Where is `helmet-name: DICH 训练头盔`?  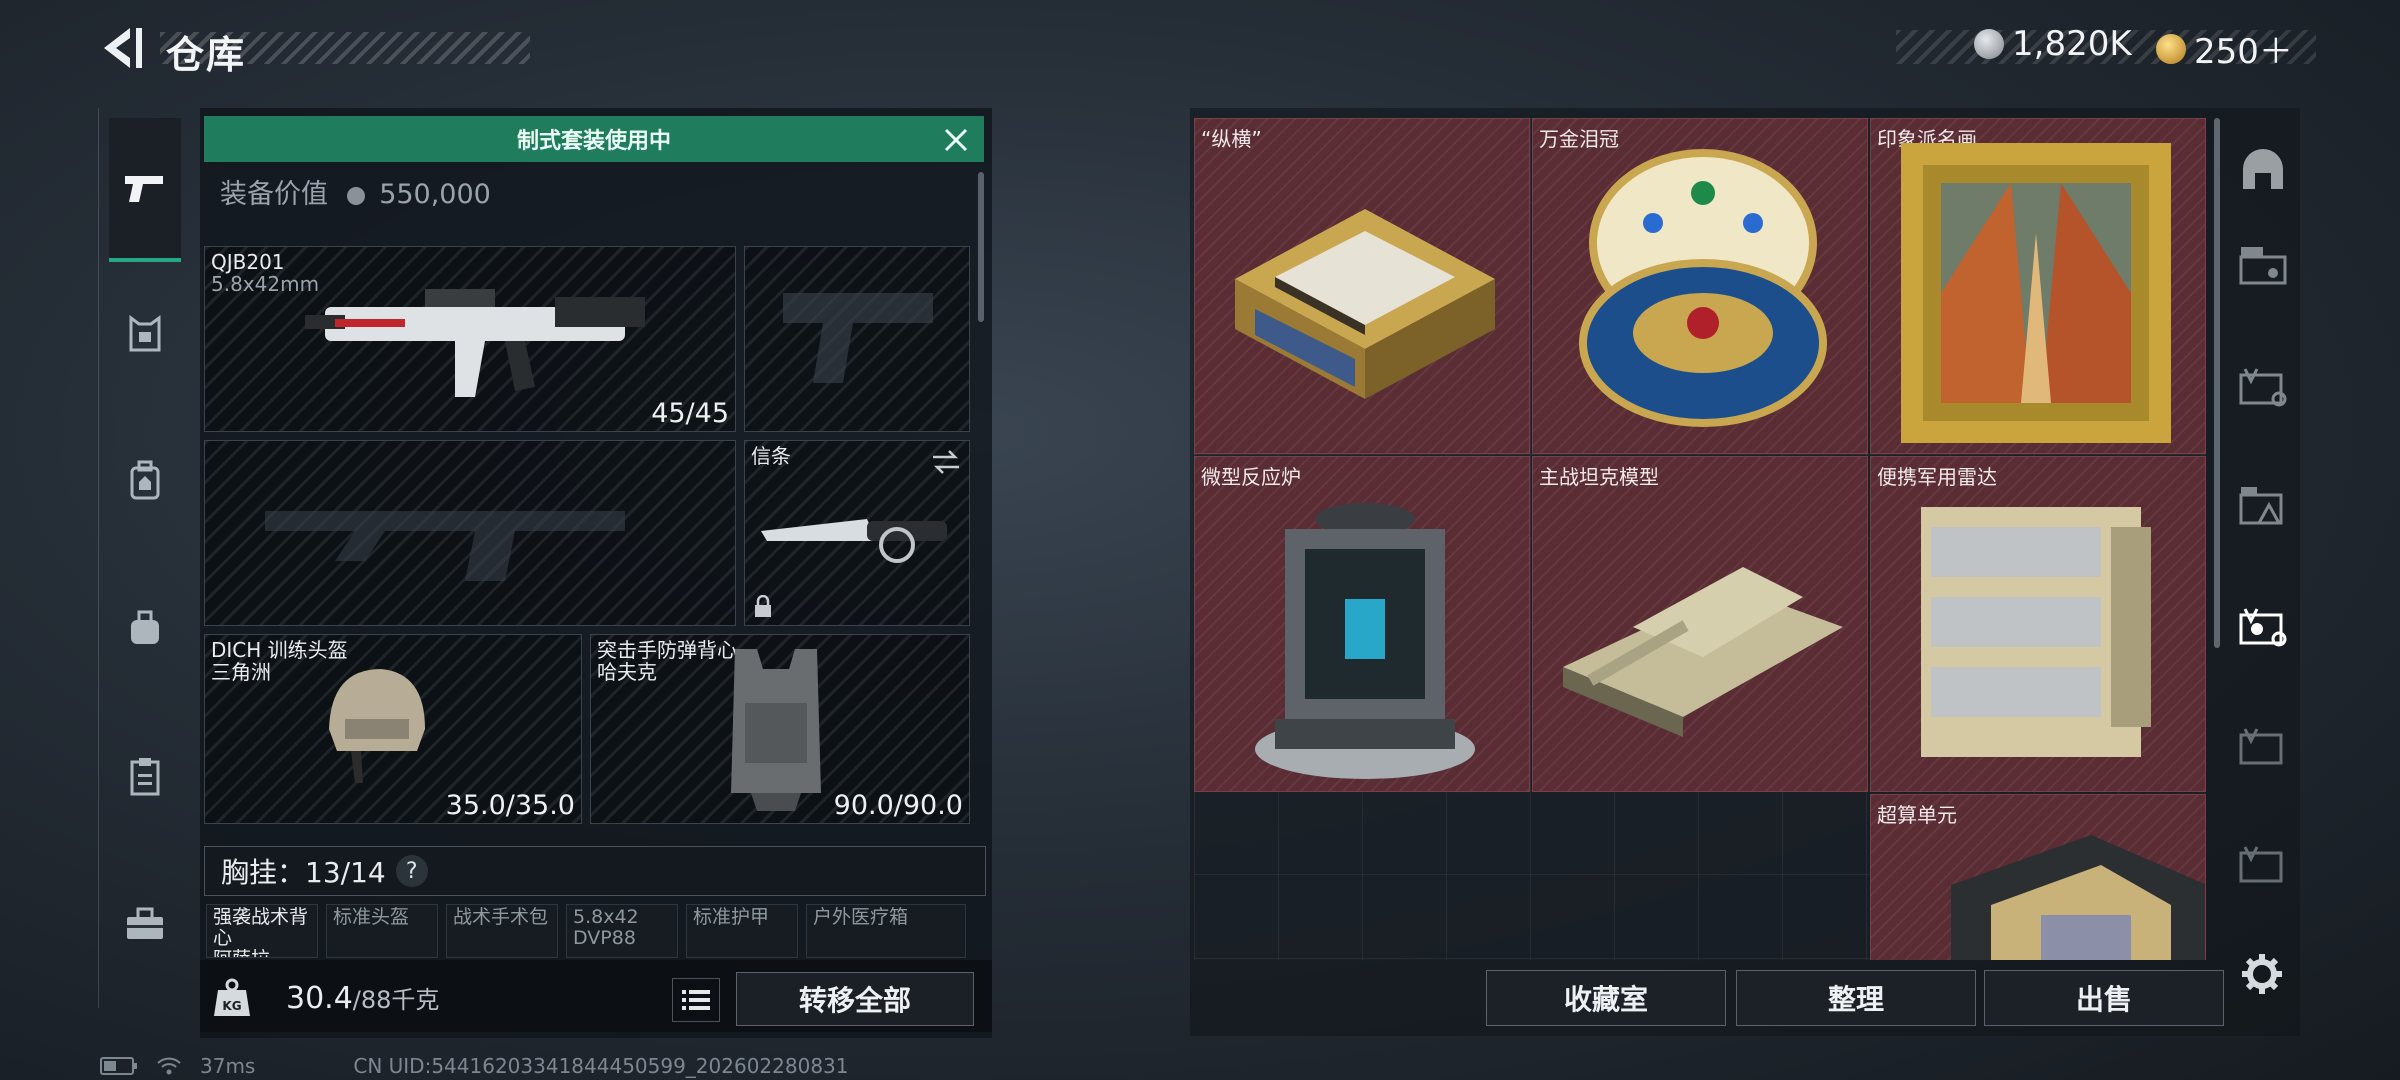
helmet-name: DICH 训练头盔 is located at coordinates (279, 650).